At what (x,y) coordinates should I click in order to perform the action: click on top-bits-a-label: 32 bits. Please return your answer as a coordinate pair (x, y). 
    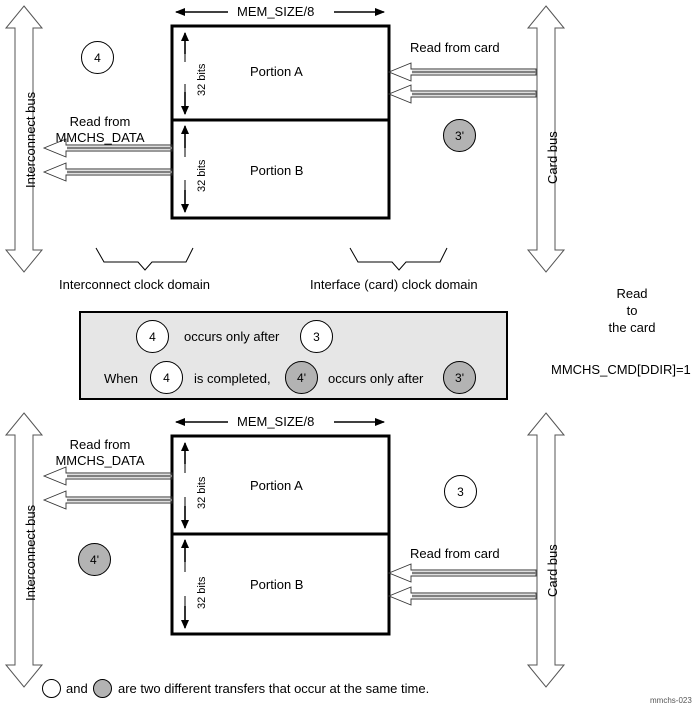
    Looking at the image, I should click on (202, 79).